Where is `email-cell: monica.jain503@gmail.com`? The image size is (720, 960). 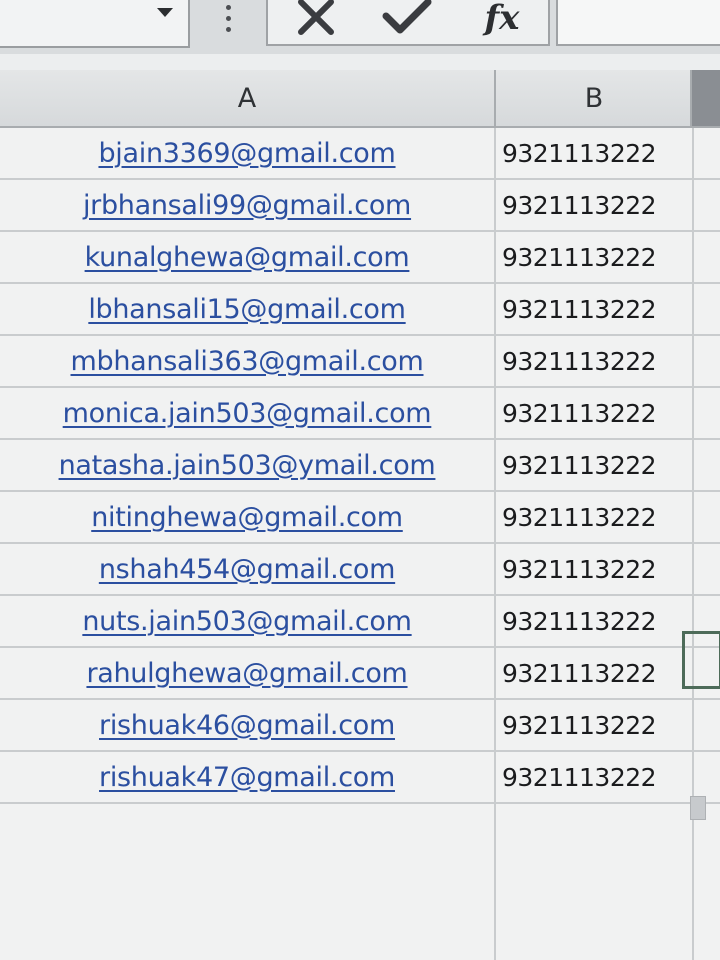 email-cell: monica.jain503@gmail.com is located at coordinates (247, 413).